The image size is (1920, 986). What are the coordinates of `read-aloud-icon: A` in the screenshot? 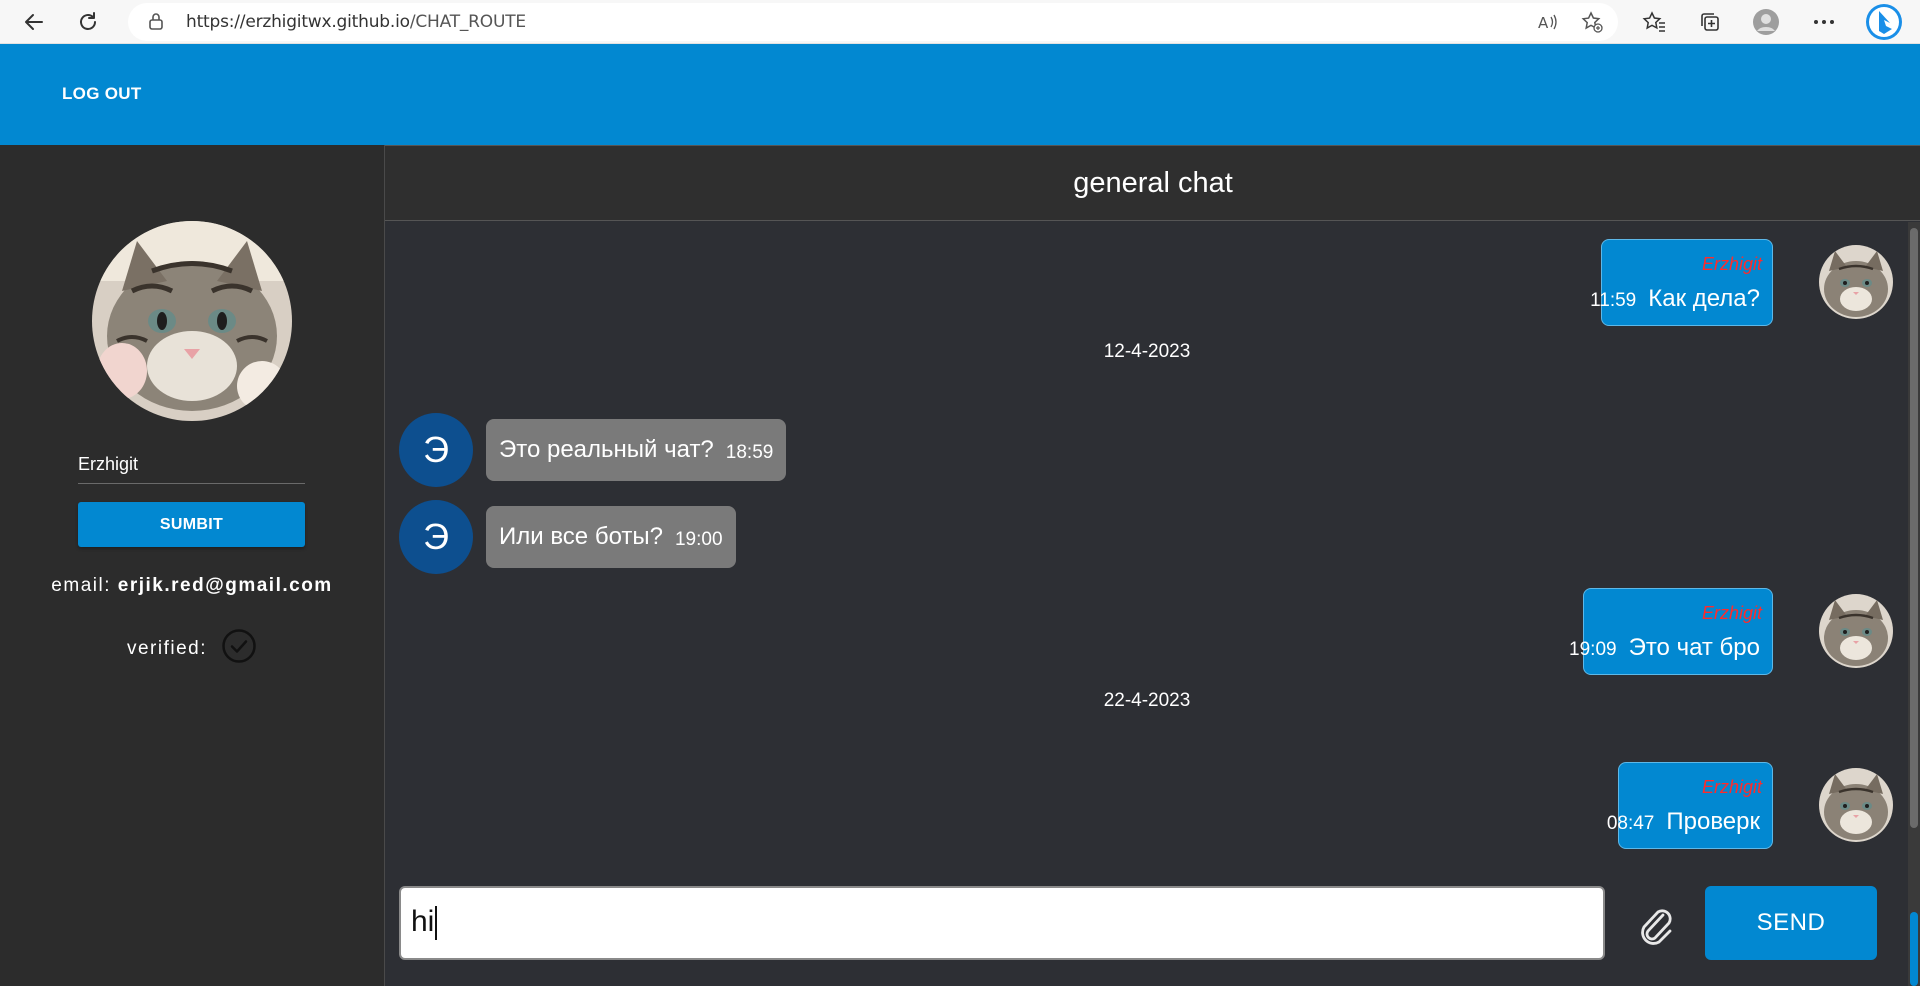 It's located at (1548, 22).